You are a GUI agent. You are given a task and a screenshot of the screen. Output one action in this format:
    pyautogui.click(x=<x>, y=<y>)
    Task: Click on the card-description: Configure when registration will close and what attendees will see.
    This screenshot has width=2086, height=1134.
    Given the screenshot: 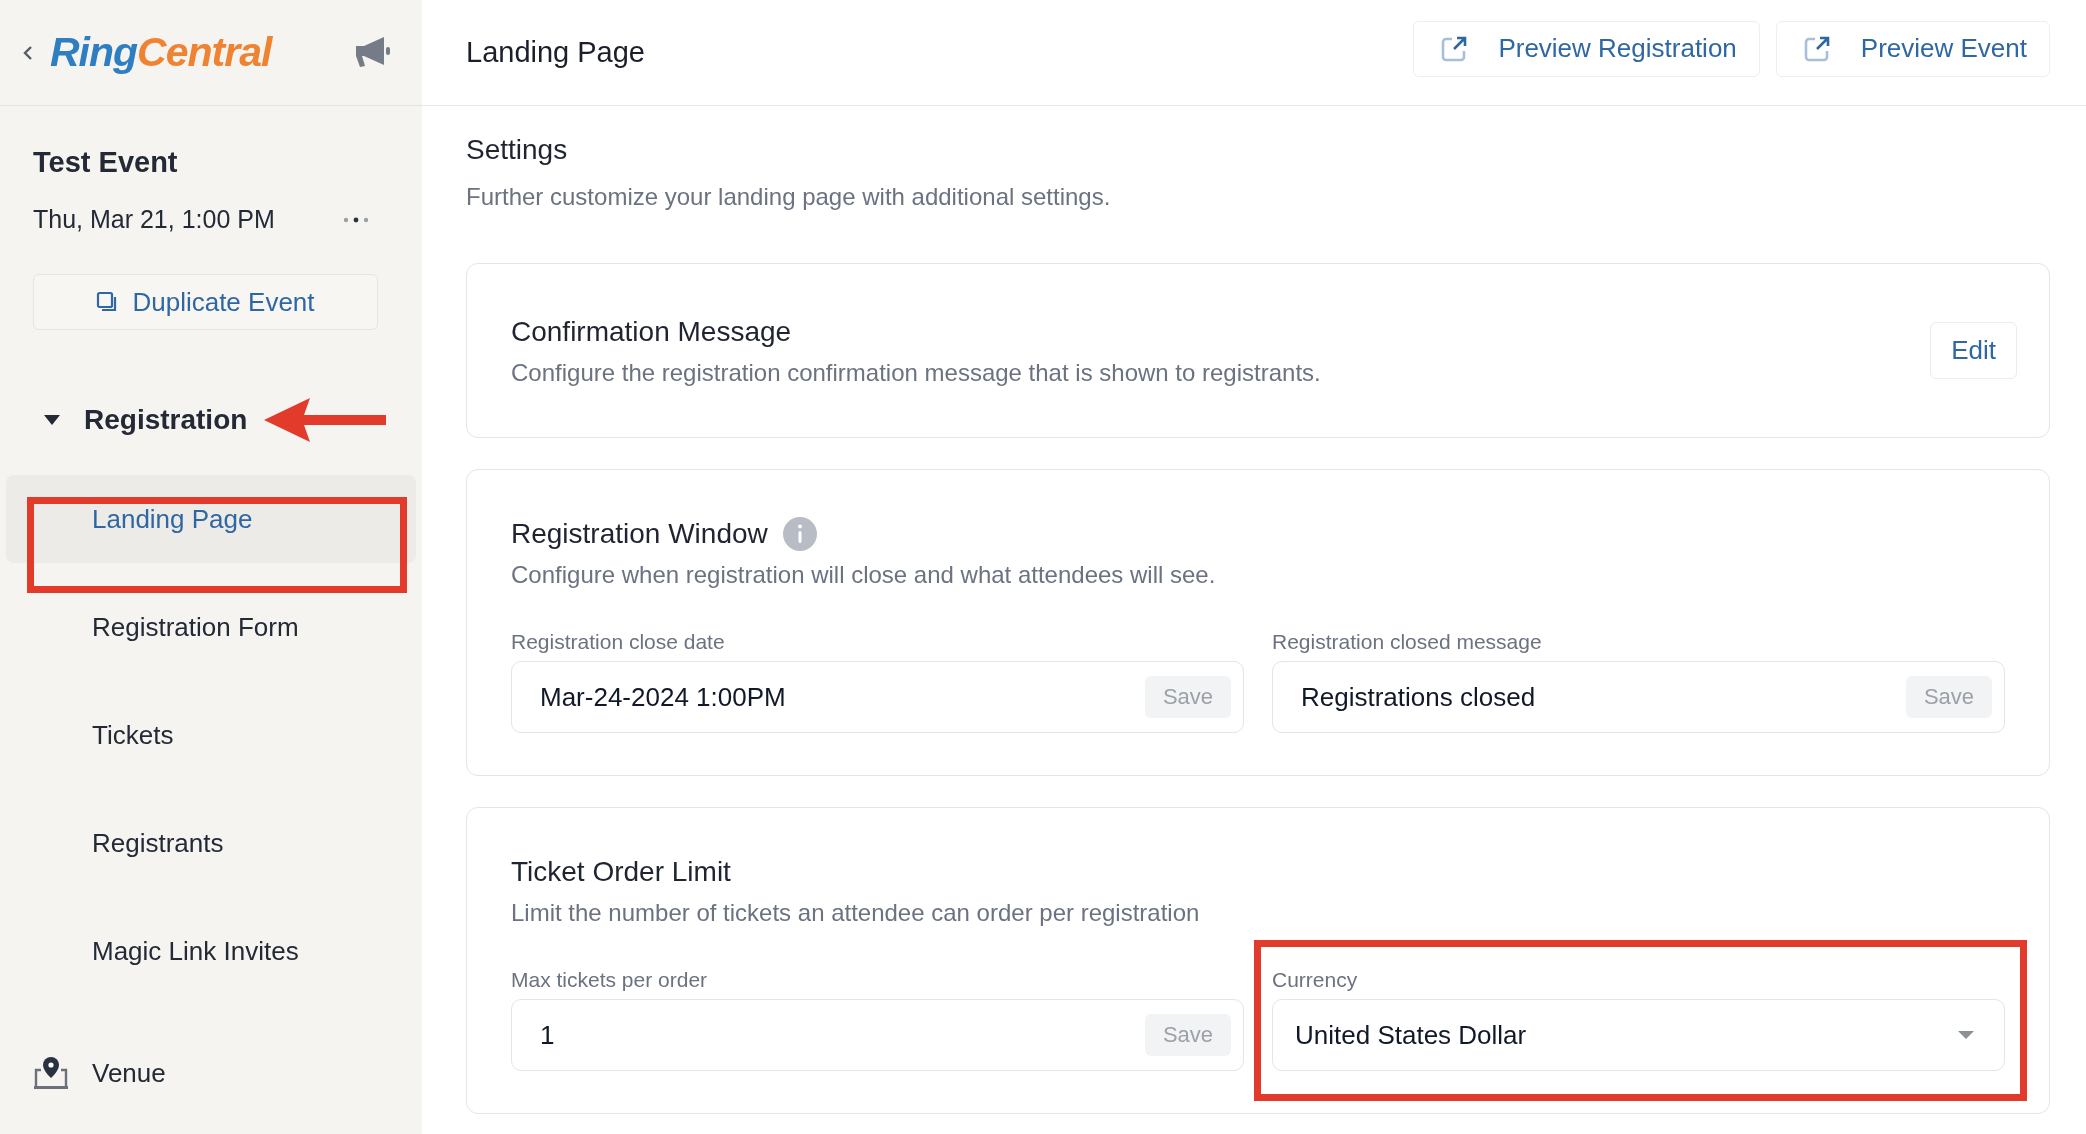 What is the action you would take?
    pyautogui.click(x=864, y=575)
    